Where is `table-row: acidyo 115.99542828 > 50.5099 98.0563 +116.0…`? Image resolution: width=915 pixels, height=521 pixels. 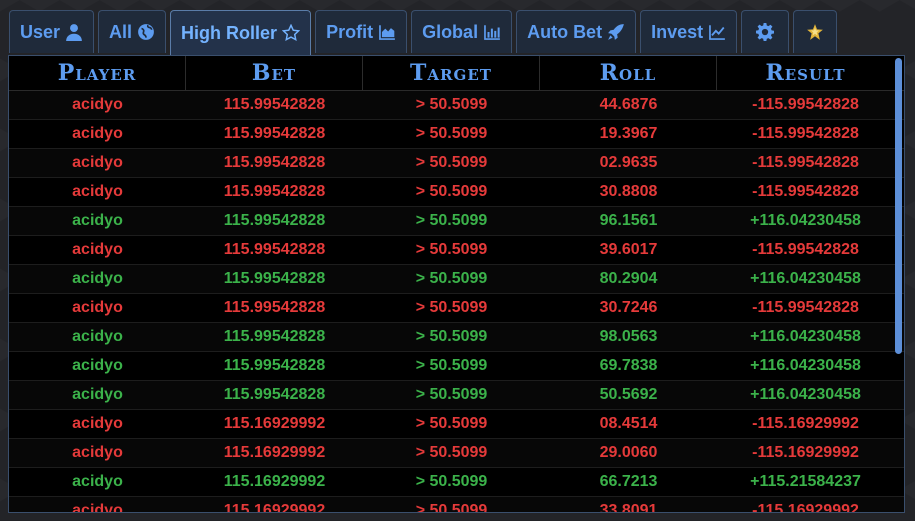 table-row: acidyo 115.99542828 > 50.5099 98.0563 +116.0… is located at coordinates (456, 337).